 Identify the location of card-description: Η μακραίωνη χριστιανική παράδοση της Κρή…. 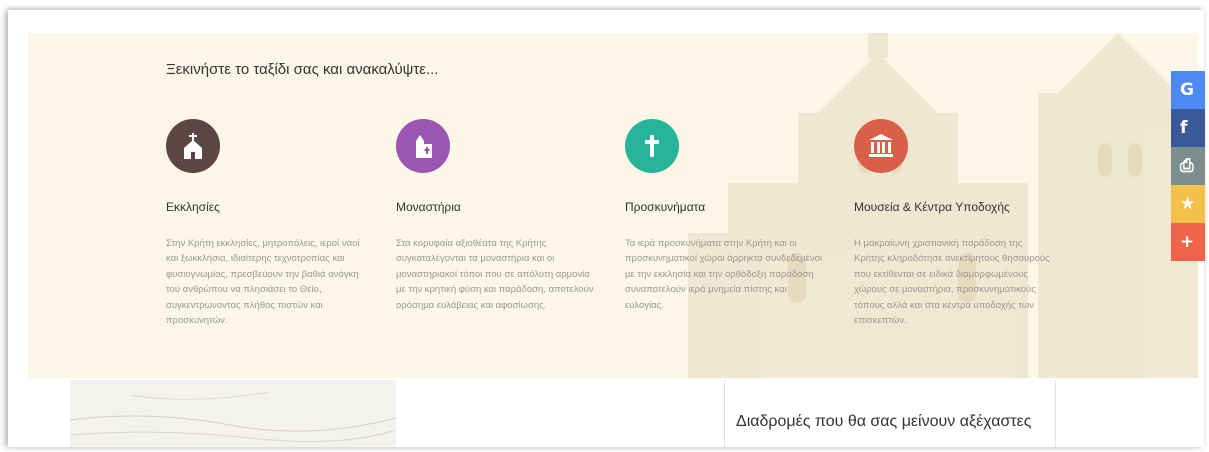
(952, 282).